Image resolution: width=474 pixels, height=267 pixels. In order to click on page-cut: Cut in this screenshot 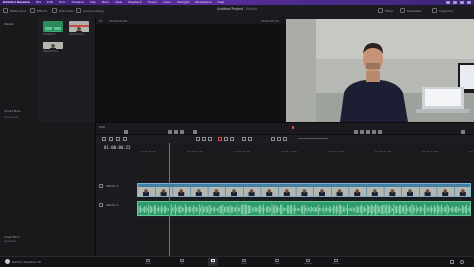, I will do `click(182, 262)`.